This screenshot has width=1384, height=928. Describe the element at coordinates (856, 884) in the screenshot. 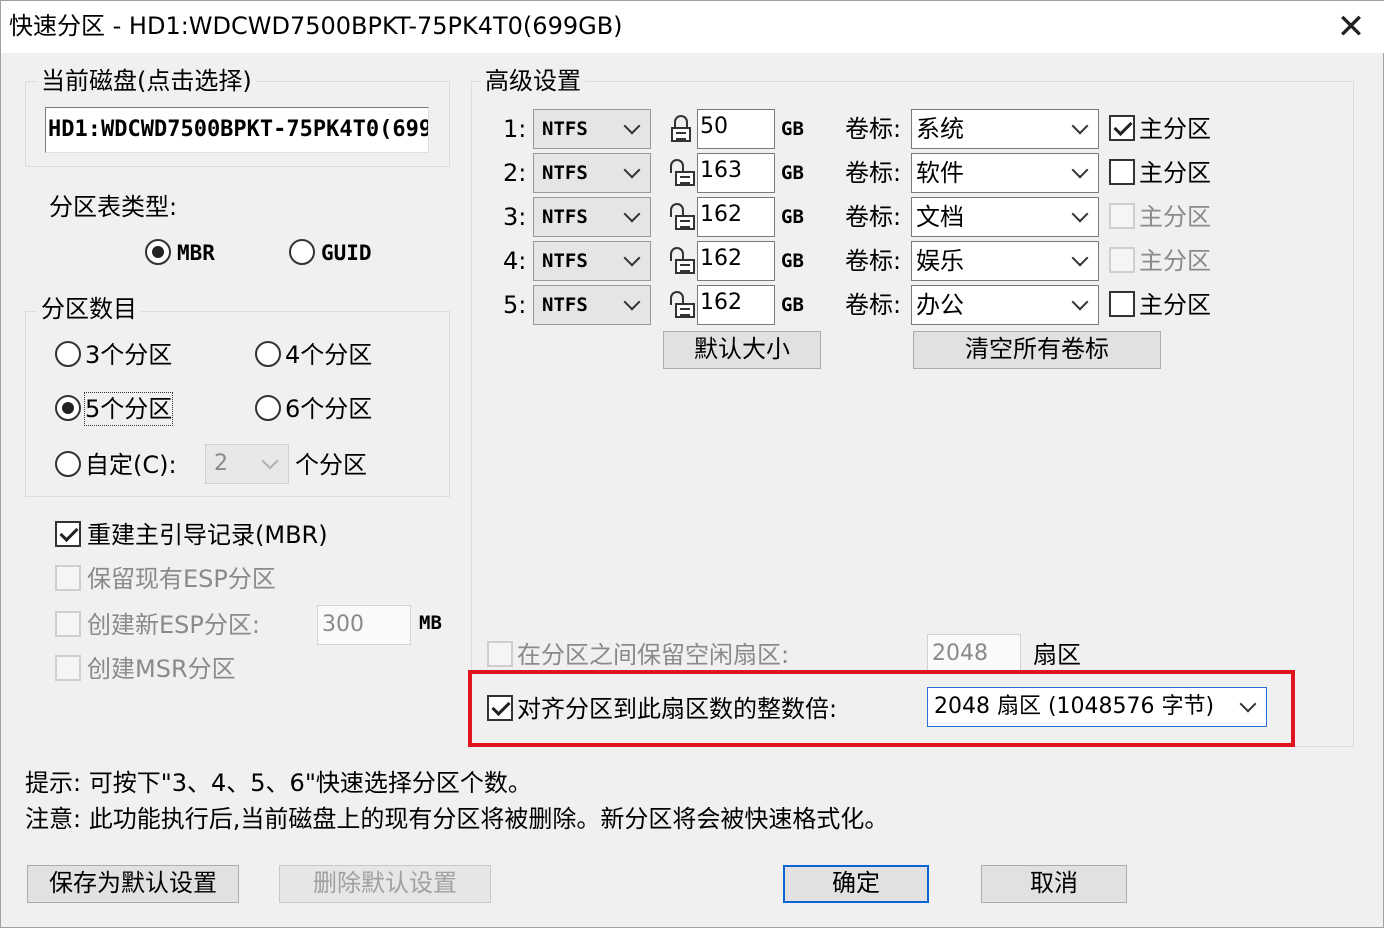

I see `ok-button: 确定` at that location.